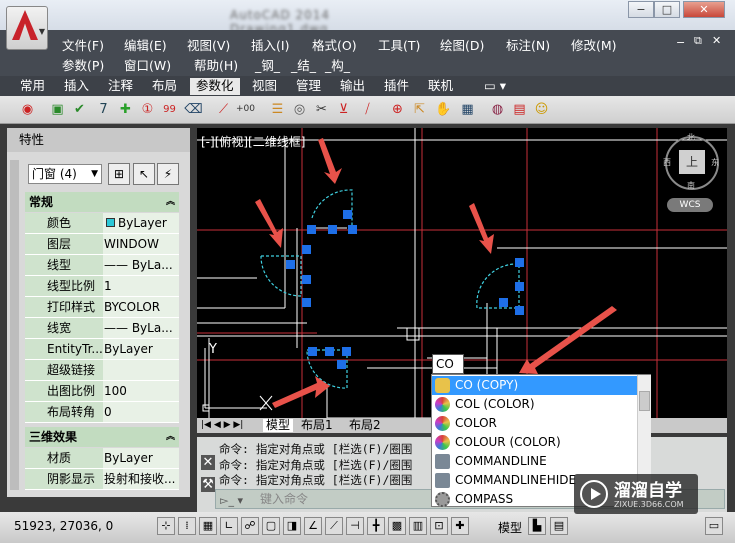 The width and height of the screenshot is (735, 543). I want to click on edit-lines-icon: ⧸, so click(367, 109).